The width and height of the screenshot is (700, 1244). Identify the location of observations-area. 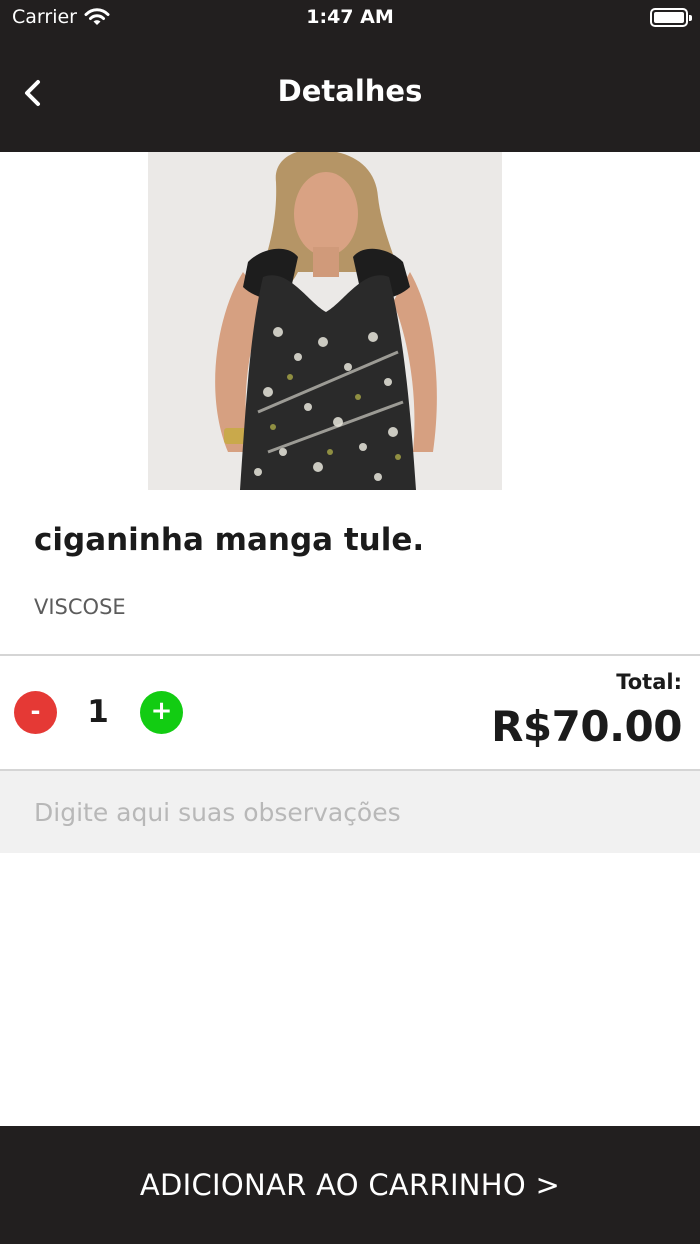
(350, 812).